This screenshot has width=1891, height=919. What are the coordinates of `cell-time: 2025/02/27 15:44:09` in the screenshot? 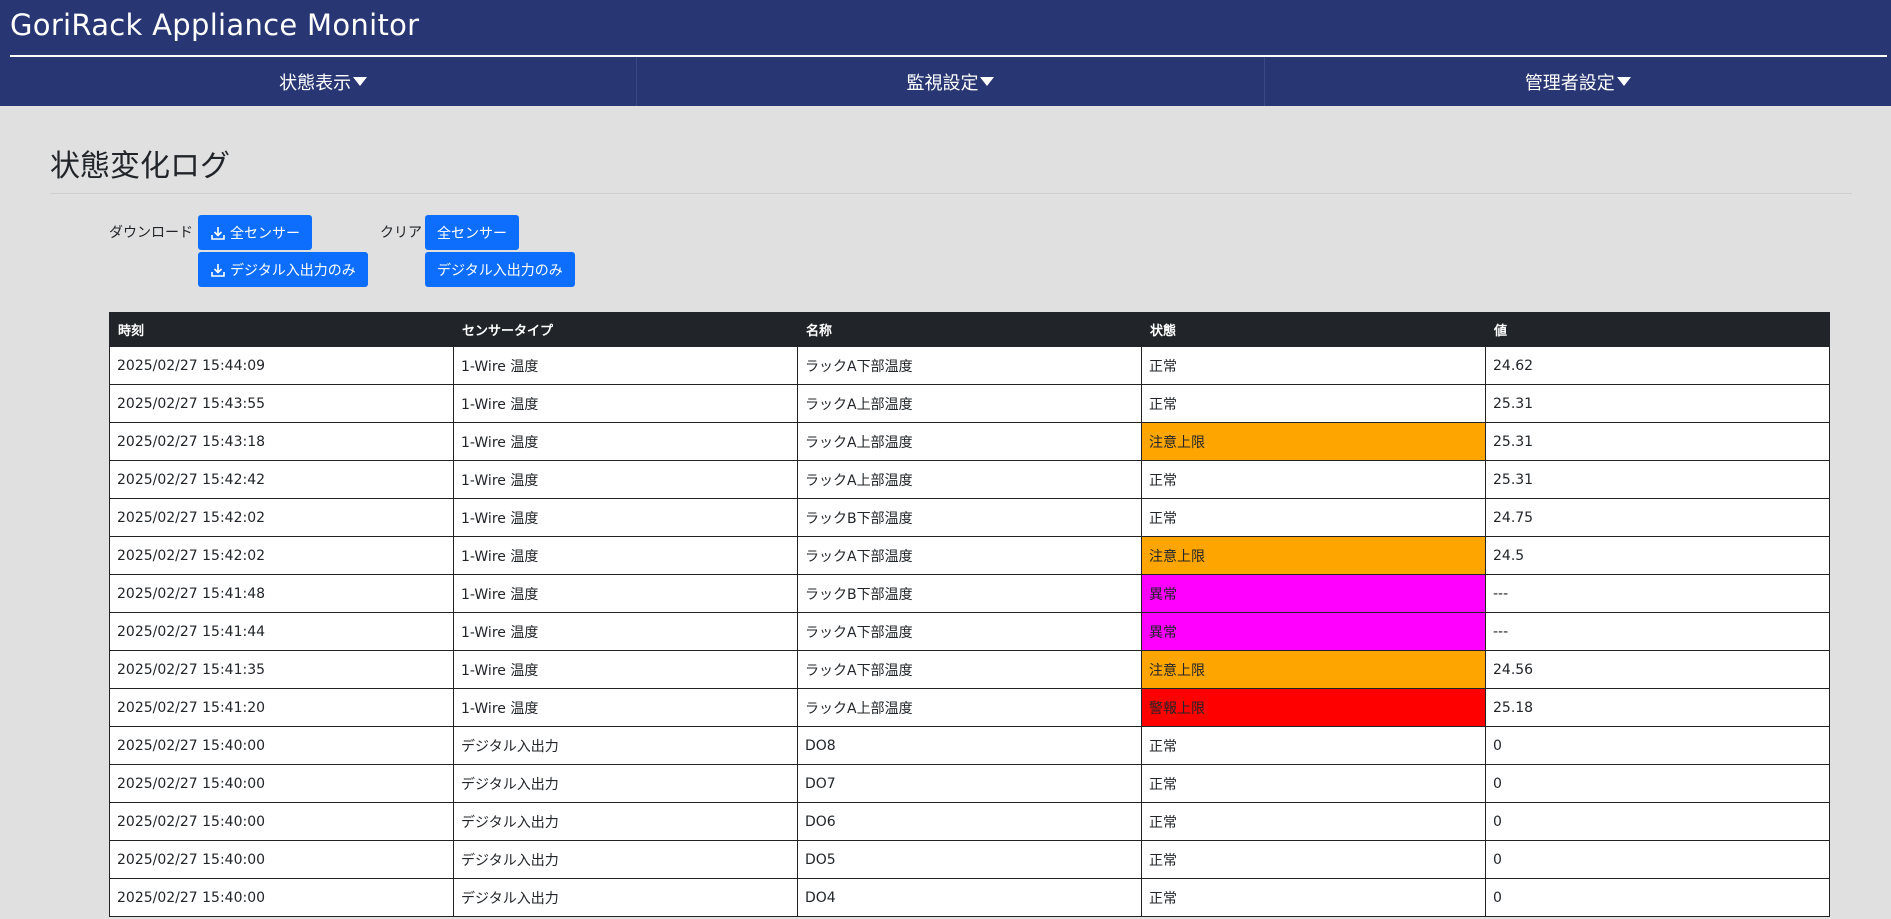 It's located at (281, 365).